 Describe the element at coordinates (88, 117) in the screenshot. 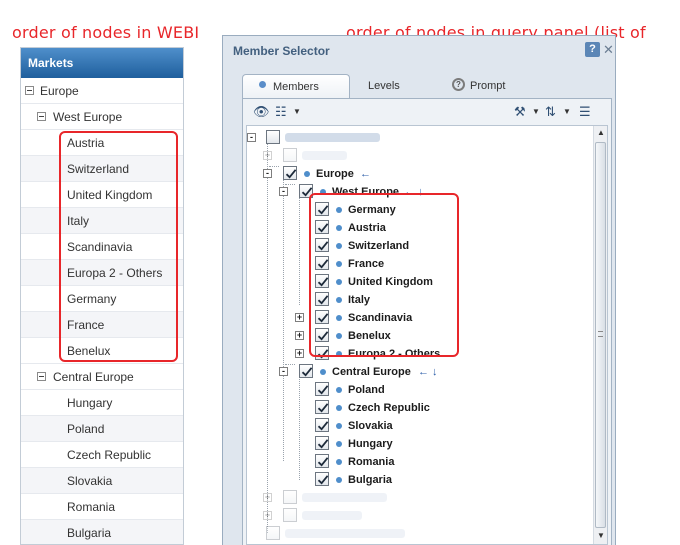

I see `webi-row-label: West Europe` at that location.